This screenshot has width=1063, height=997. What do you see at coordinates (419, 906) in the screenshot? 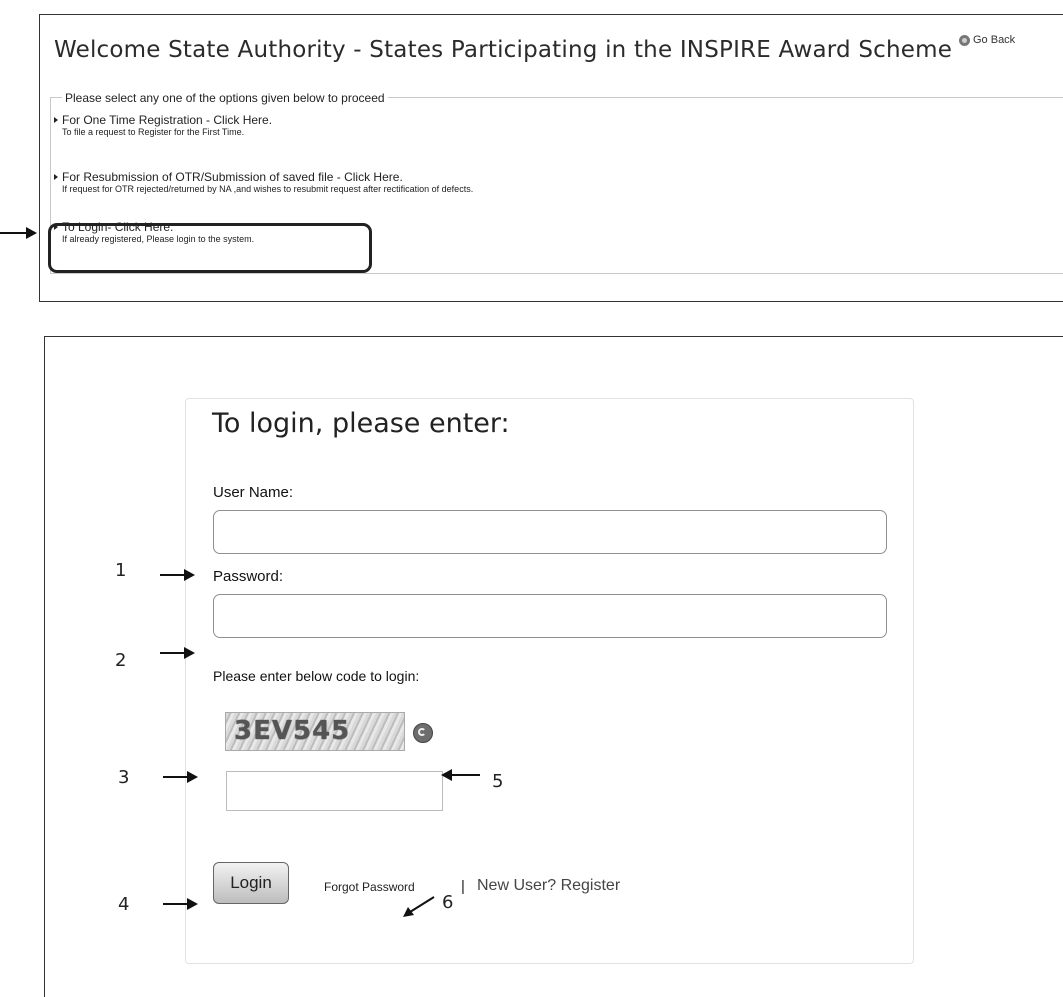
I see `arrow-diagonal-icon` at bounding box center [419, 906].